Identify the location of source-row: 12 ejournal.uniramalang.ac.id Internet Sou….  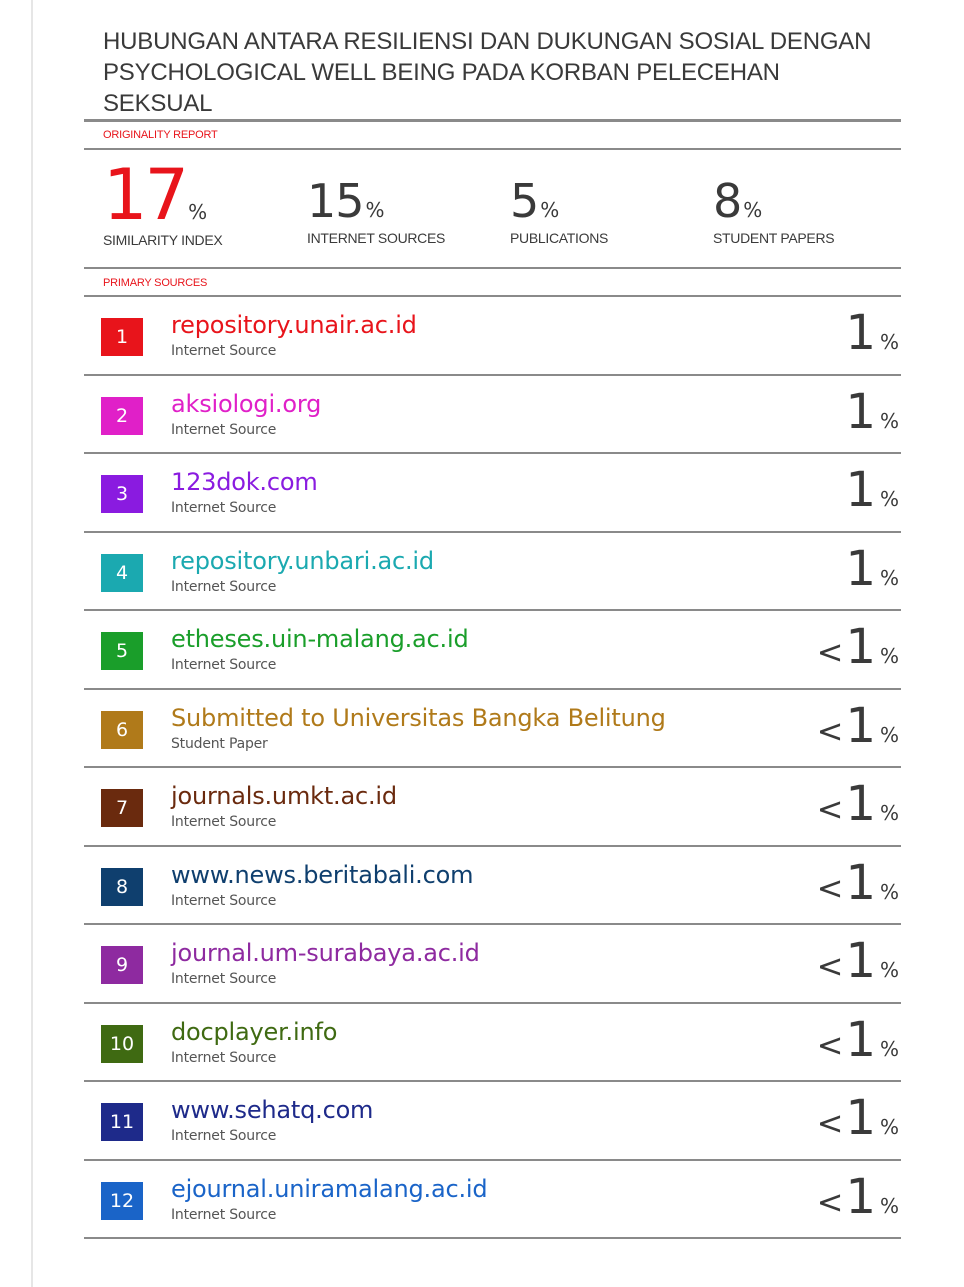
(492, 1200).